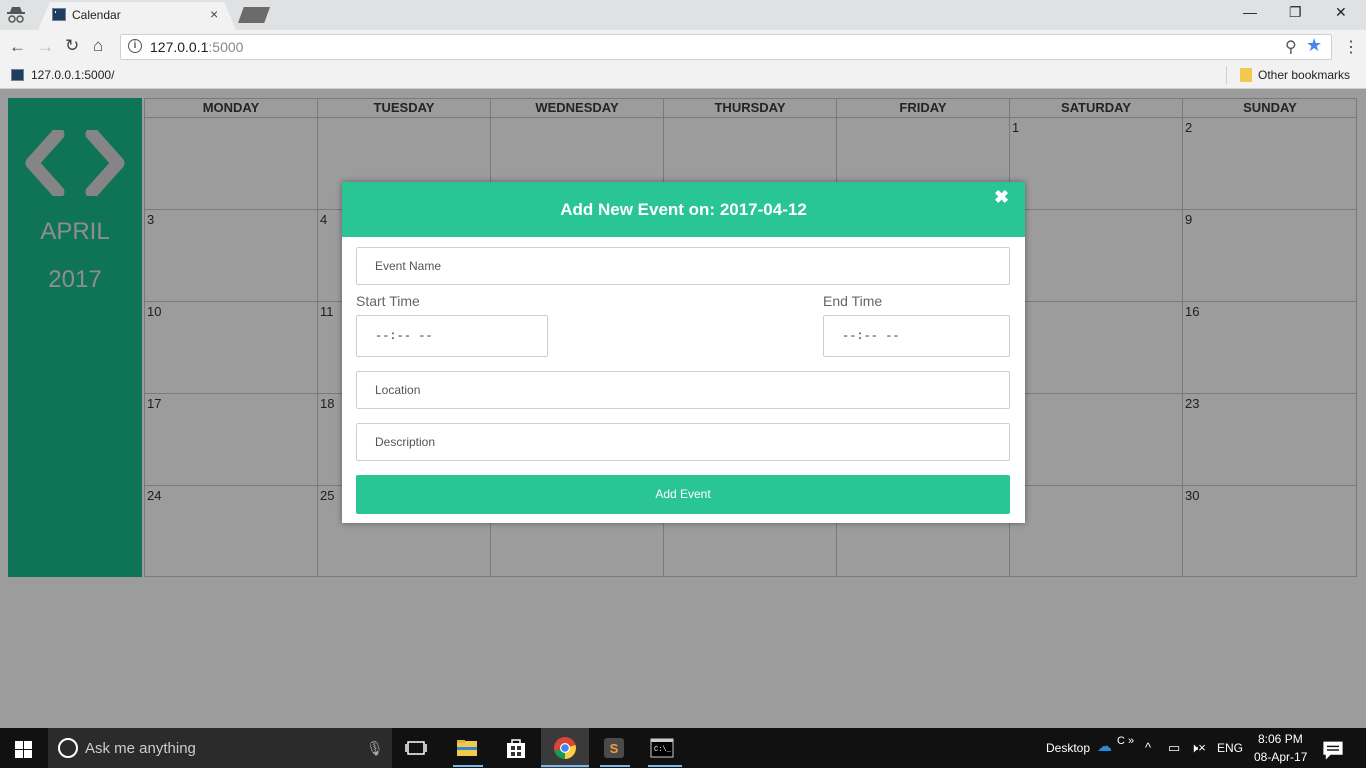  I want to click on tray-overflow-icon: C », so click(1125, 741).